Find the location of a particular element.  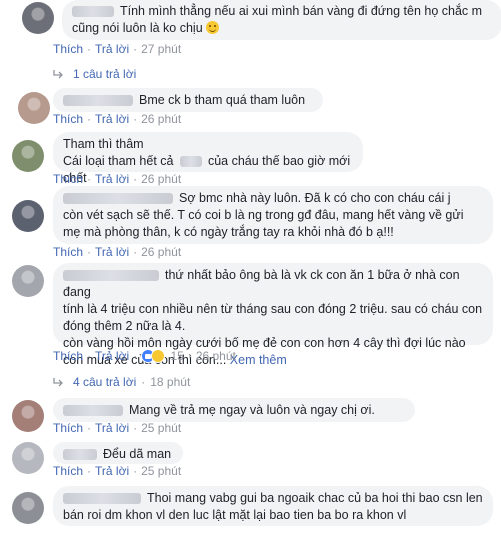

timestamp: 18 phút is located at coordinates (170, 382).